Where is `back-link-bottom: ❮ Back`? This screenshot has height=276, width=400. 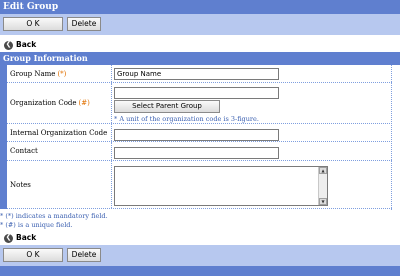 back-link-bottom: ❮ Back is located at coordinates (20, 237).